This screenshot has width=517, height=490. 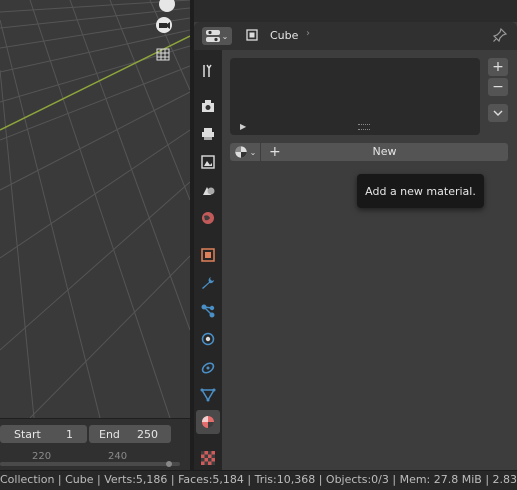 I want to click on timeline-scrollbar, so click(x=90, y=464).